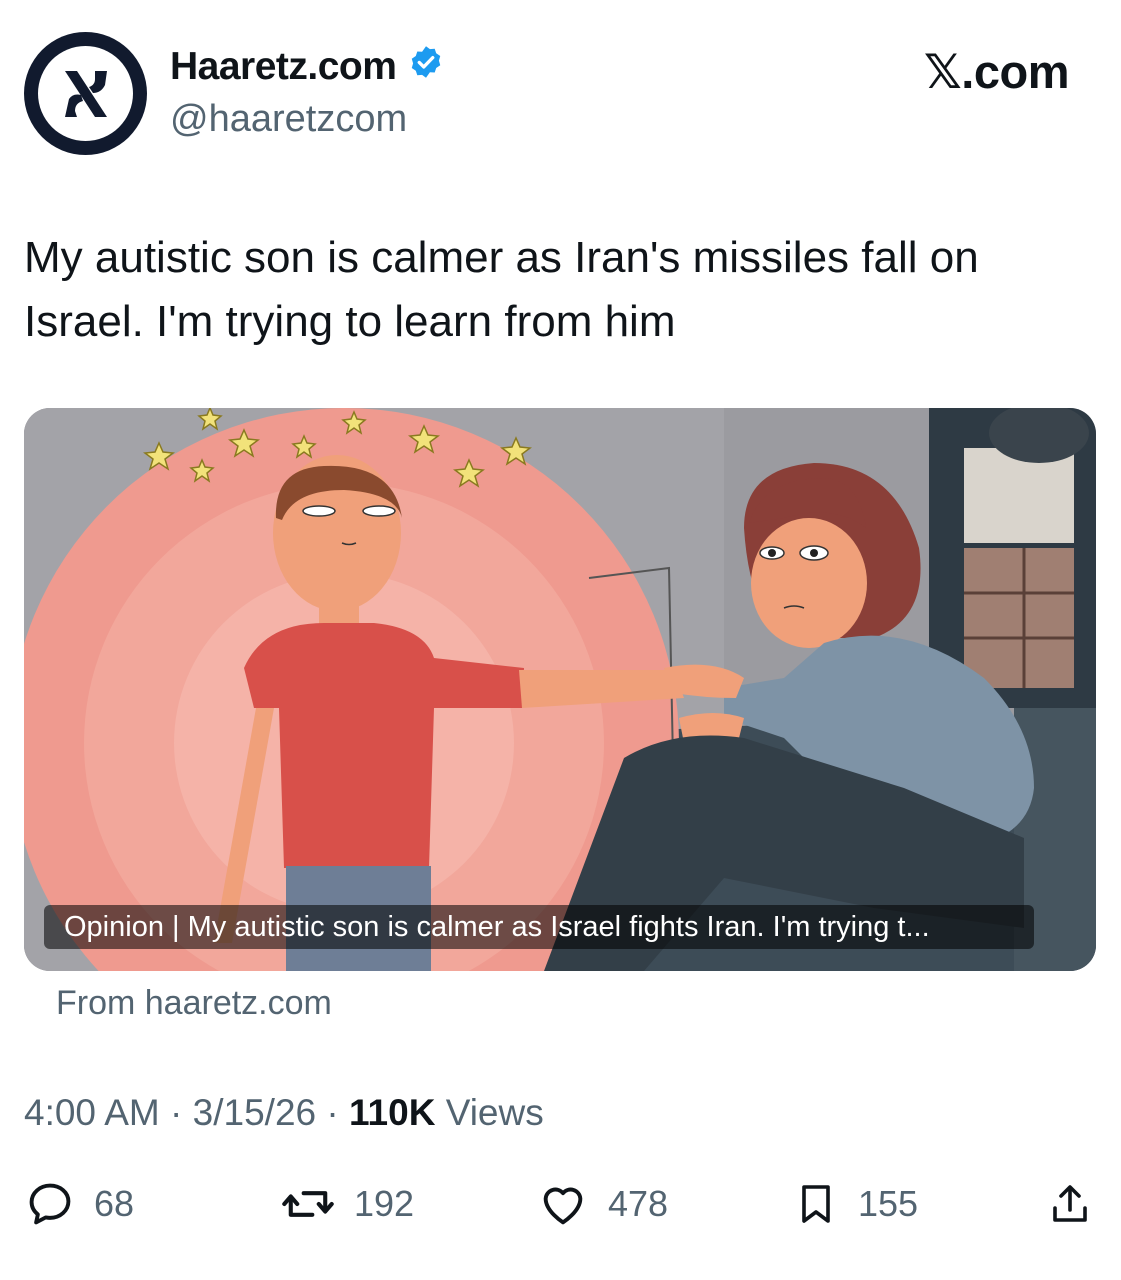 The height and width of the screenshot is (1280, 1121). I want to click on action-bar: 68 192 478 155, so click(560, 1206).